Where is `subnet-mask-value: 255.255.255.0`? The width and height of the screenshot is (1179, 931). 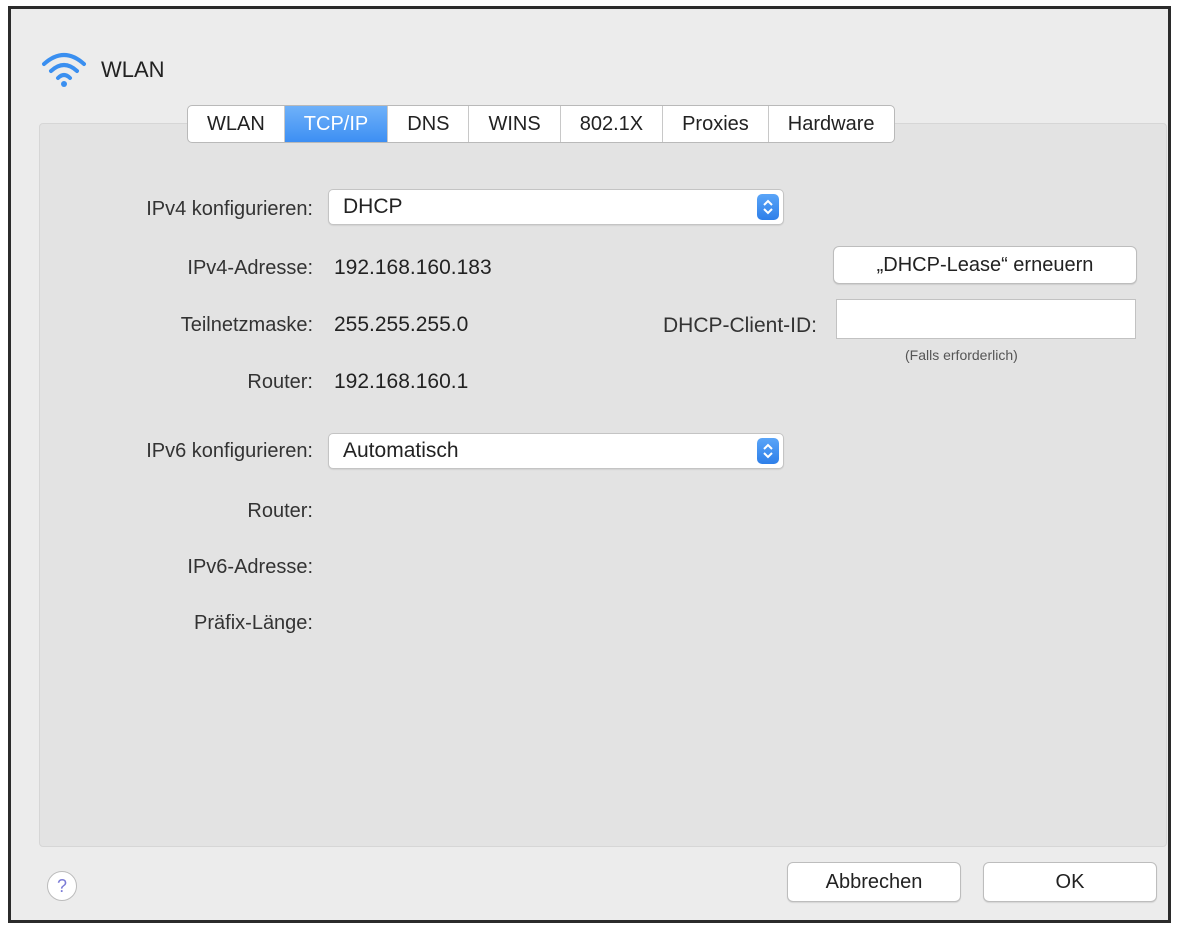
subnet-mask-value: 255.255.255.0 is located at coordinates (401, 324).